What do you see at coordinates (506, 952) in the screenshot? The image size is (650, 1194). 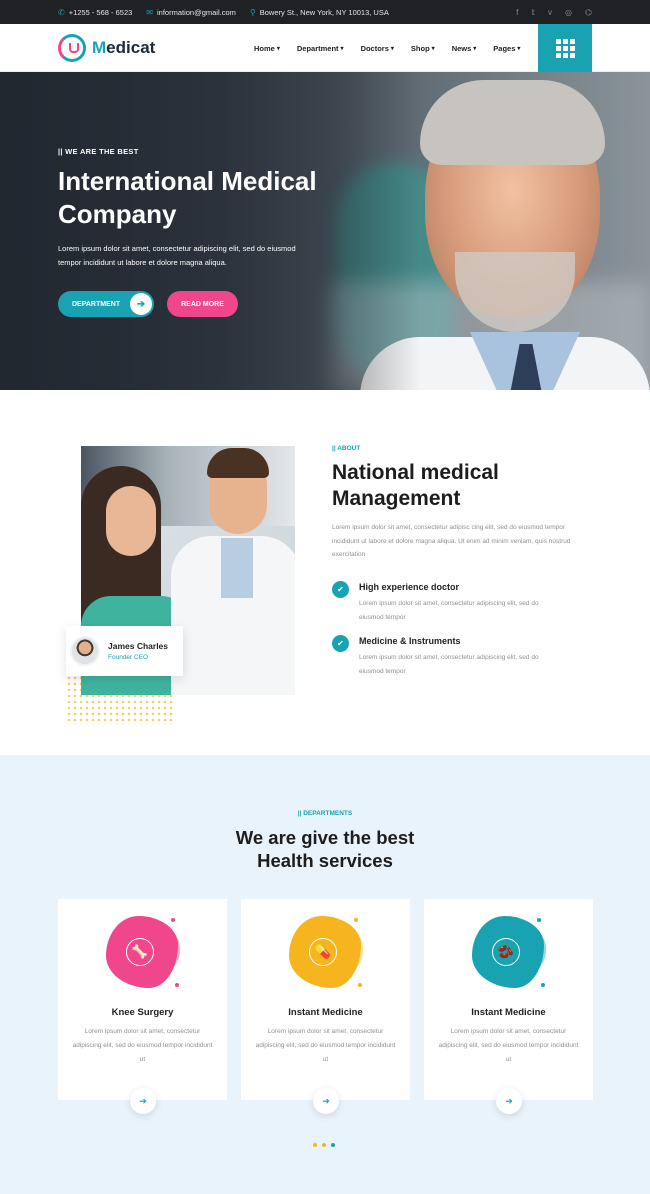 I see `kidney-icon: 🫘` at bounding box center [506, 952].